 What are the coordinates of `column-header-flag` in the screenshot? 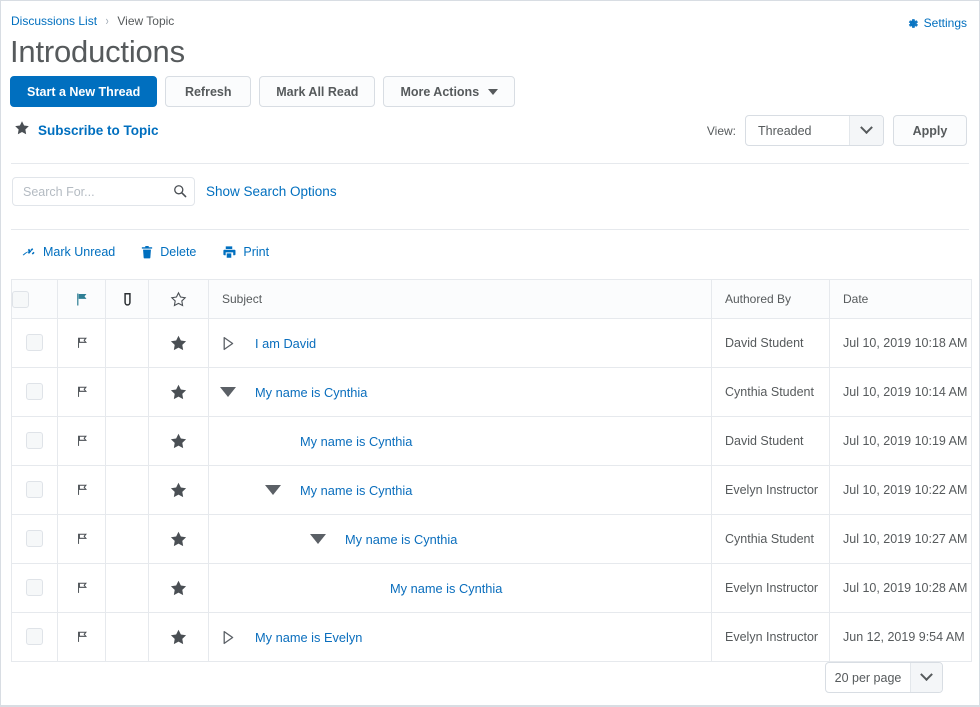 It's located at (81, 299).